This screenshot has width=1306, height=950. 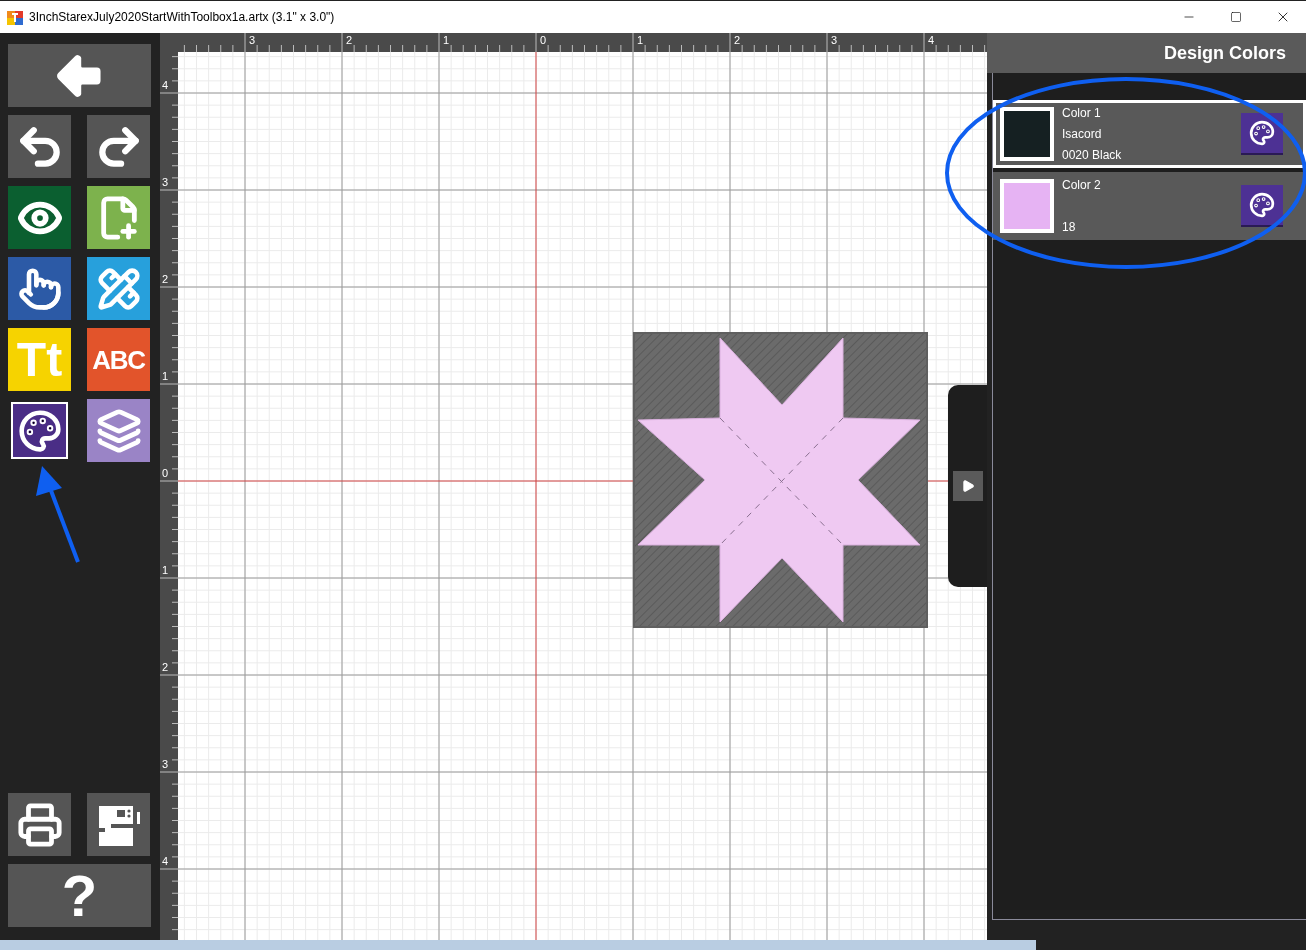 What do you see at coordinates (1082, 113) in the screenshot?
I see `color-name: Color 1` at bounding box center [1082, 113].